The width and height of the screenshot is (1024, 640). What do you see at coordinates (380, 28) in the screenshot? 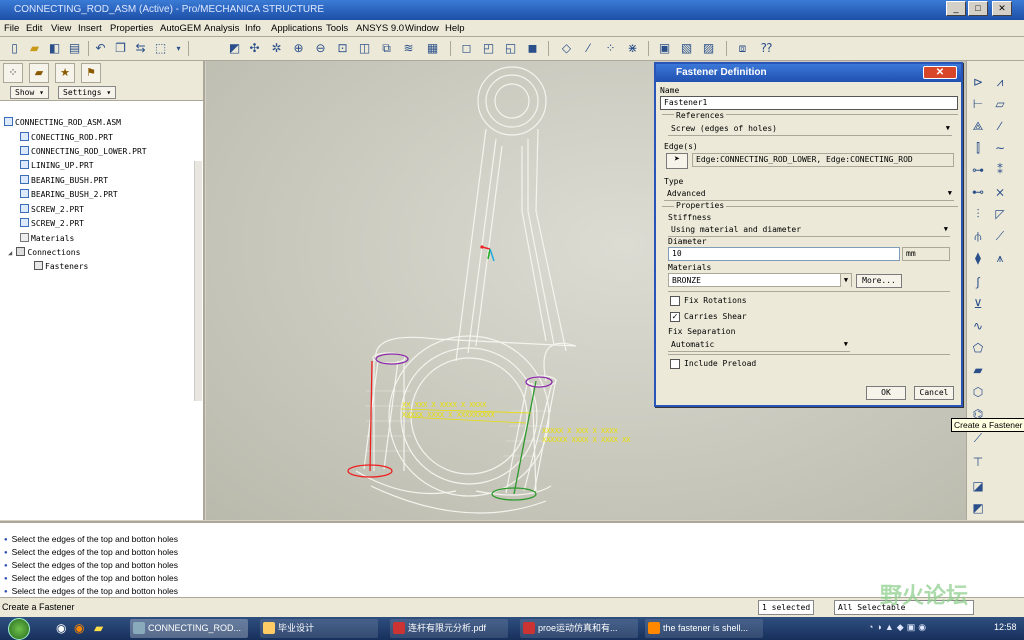
I see `menu-ansys: ANSYS 9.0` at bounding box center [380, 28].